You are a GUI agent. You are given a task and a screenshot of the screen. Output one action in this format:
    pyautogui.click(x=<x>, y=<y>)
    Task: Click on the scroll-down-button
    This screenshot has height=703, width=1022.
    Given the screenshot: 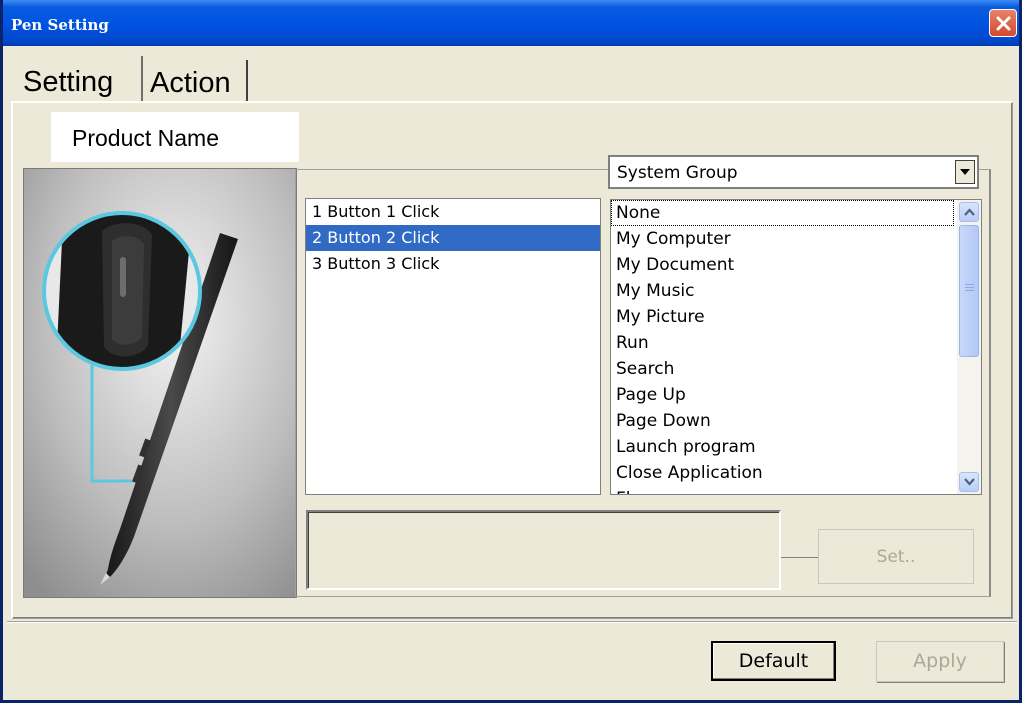 What is the action you would take?
    pyautogui.click(x=969, y=482)
    